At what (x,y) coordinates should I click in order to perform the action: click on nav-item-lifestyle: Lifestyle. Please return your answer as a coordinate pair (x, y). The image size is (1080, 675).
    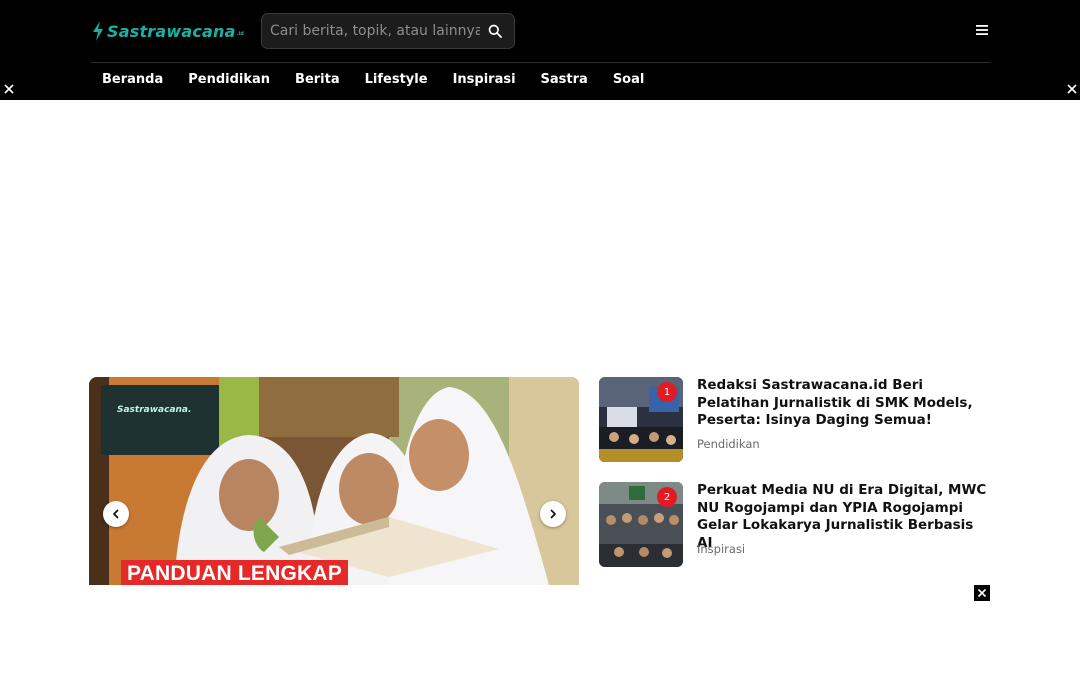
    Looking at the image, I should click on (396, 79).